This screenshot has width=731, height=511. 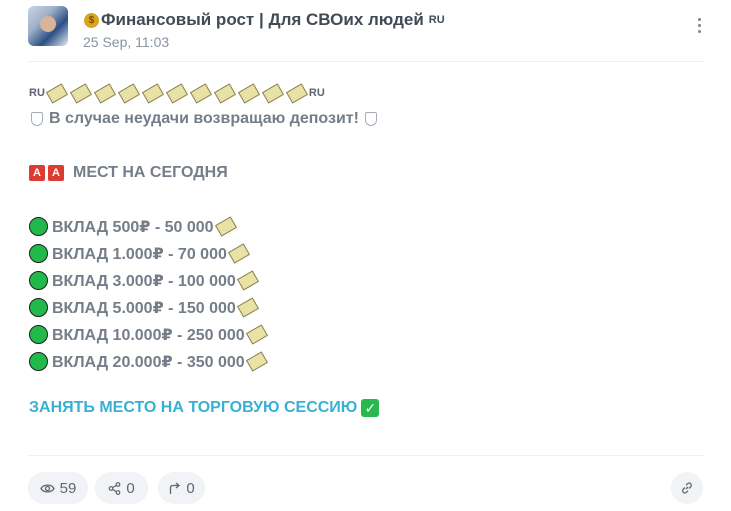 What do you see at coordinates (121, 488) in the screenshot?
I see `shares-counter: 0` at bounding box center [121, 488].